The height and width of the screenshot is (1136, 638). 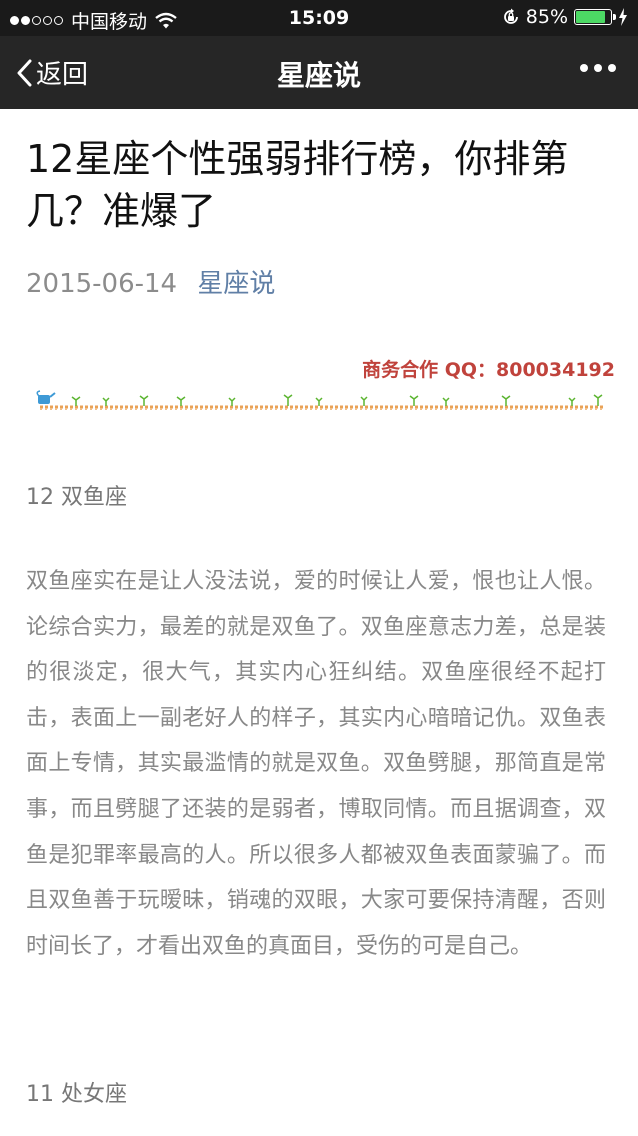 I want to click on nav-title: 星座说, so click(x=318, y=75).